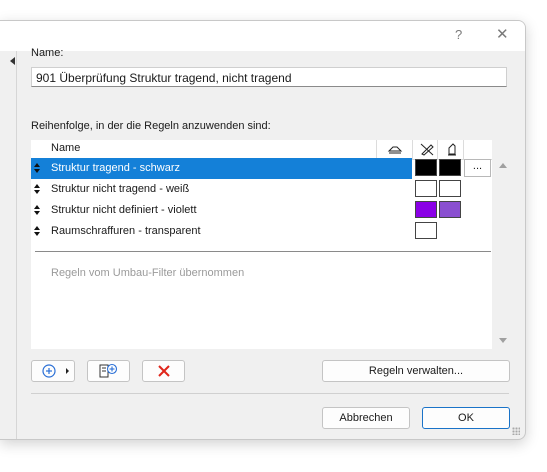 This screenshot has height=472, width=547. I want to click on ok-button: OK, so click(466, 418).